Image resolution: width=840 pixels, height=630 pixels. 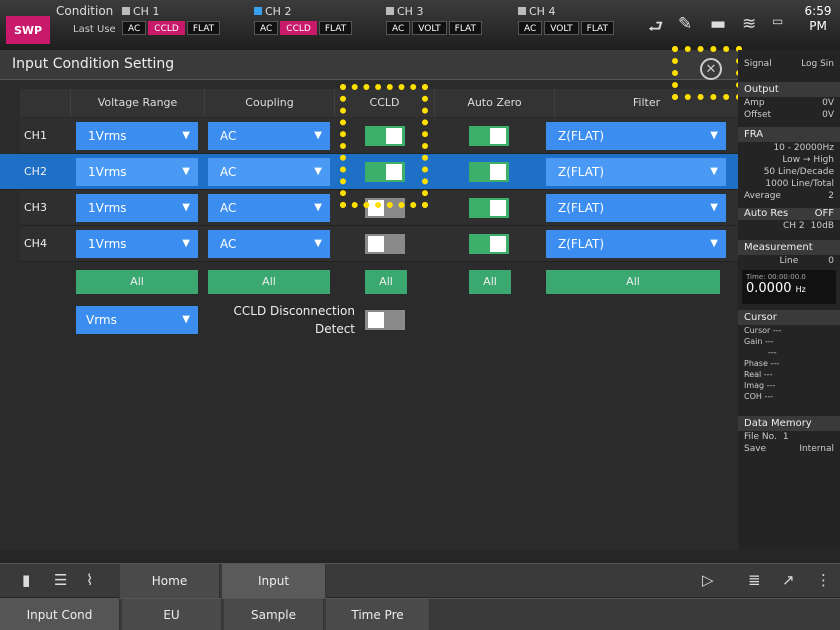 What do you see at coordinates (386, 282) in the screenshot?
I see `ccld-all-button: All` at bounding box center [386, 282].